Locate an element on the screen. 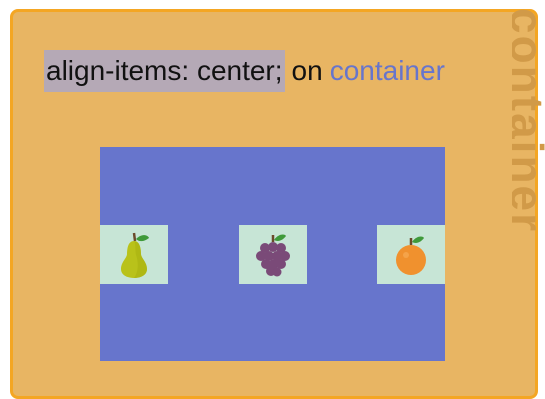 Image resolution: width=545 pixels, height=399 pixels. caption-connector: on is located at coordinates (307, 70).